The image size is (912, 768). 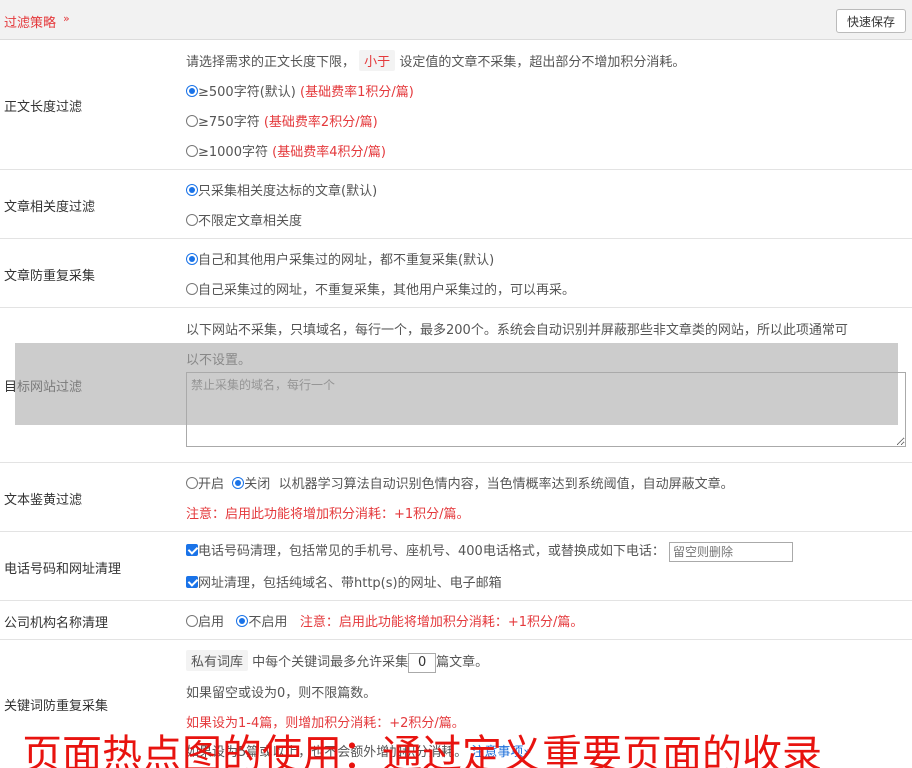 I want to click on keyword-limit: 私有词库 中每个关键词最多允许采集 篇文章。, so click(x=337, y=661).